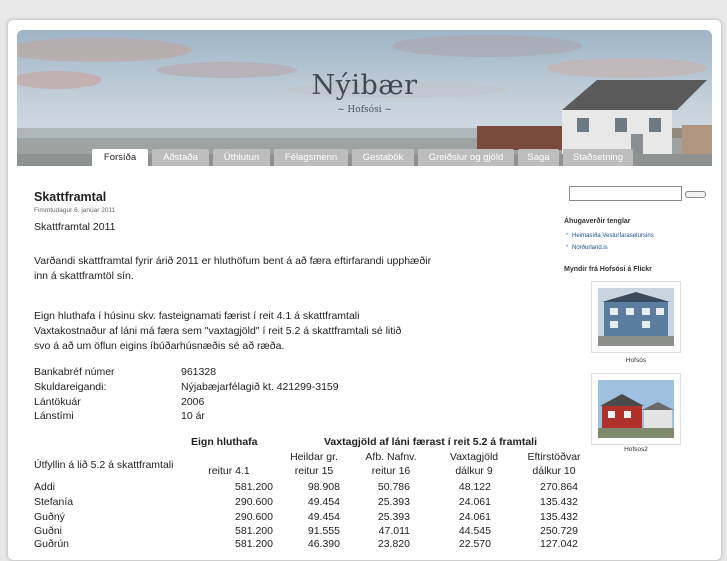  I want to click on nav-tab-gestabok: Gestabók, so click(383, 157).